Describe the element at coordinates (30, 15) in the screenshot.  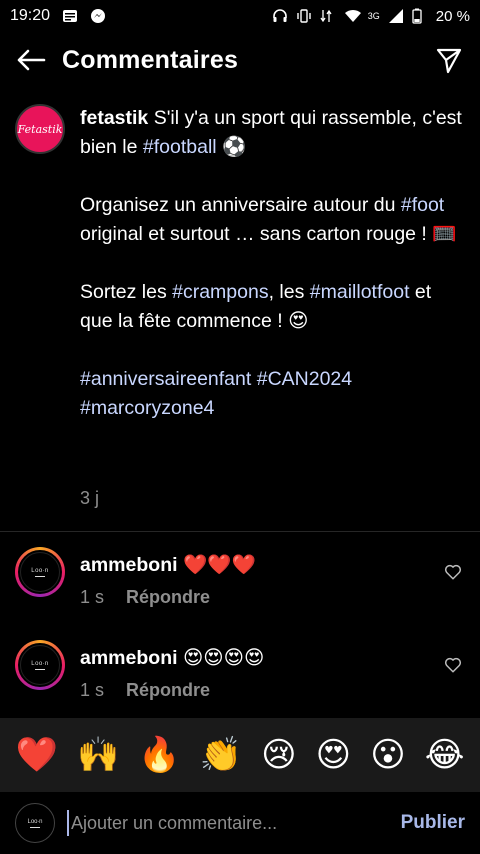
I see `status-time: 19:20` at that location.